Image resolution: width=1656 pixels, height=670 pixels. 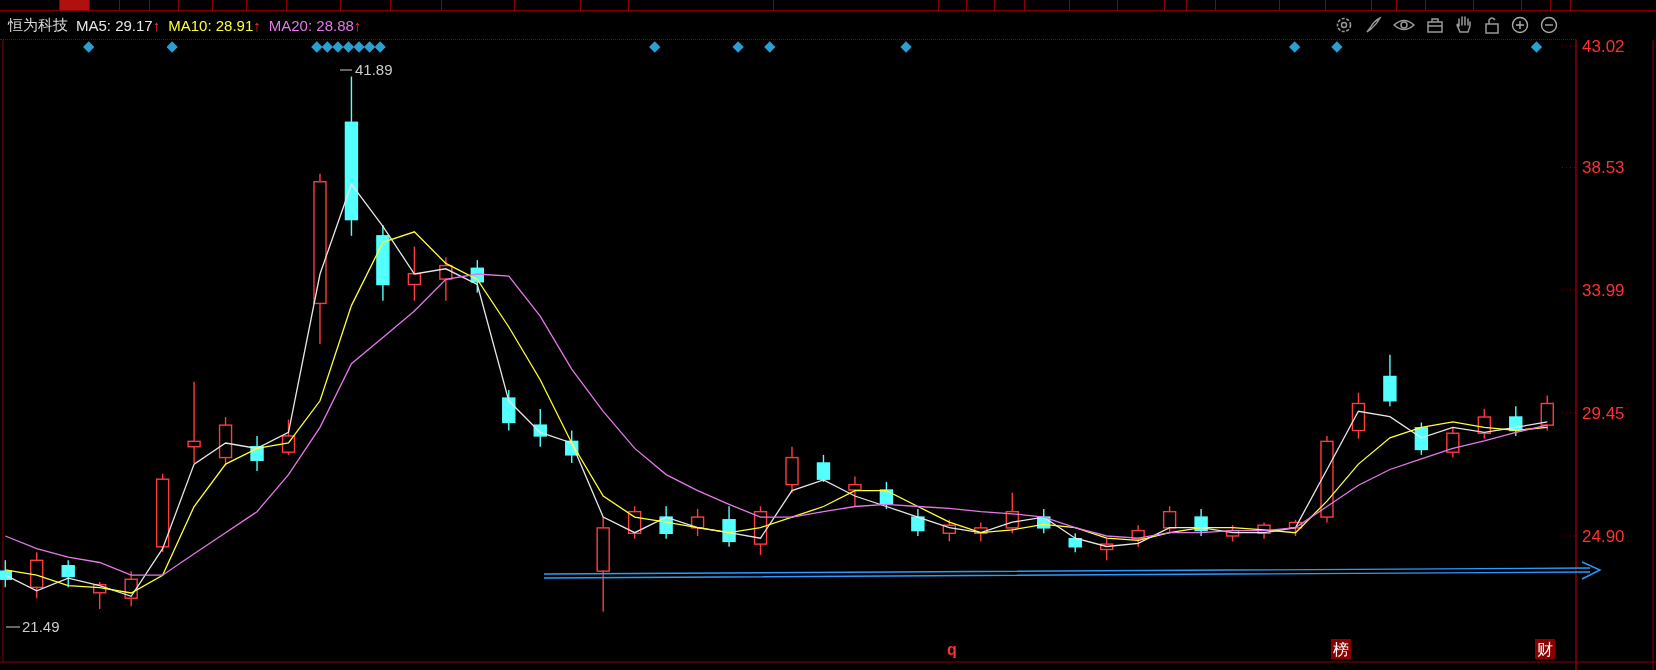 What do you see at coordinates (38, 25) in the screenshot?
I see `stock-name: 恒为科技` at bounding box center [38, 25].